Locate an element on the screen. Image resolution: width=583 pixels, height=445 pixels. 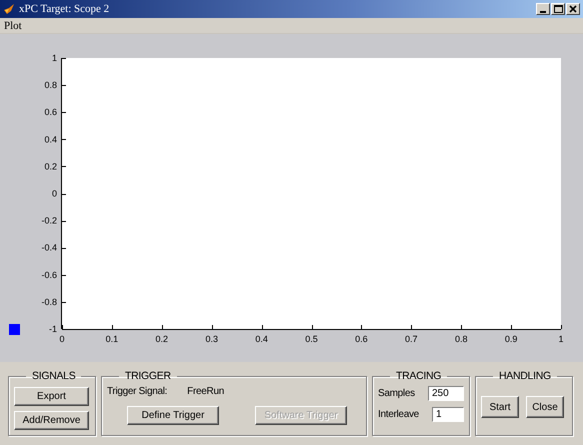
y-tick-label: -0.6 is located at coordinates (49, 275).